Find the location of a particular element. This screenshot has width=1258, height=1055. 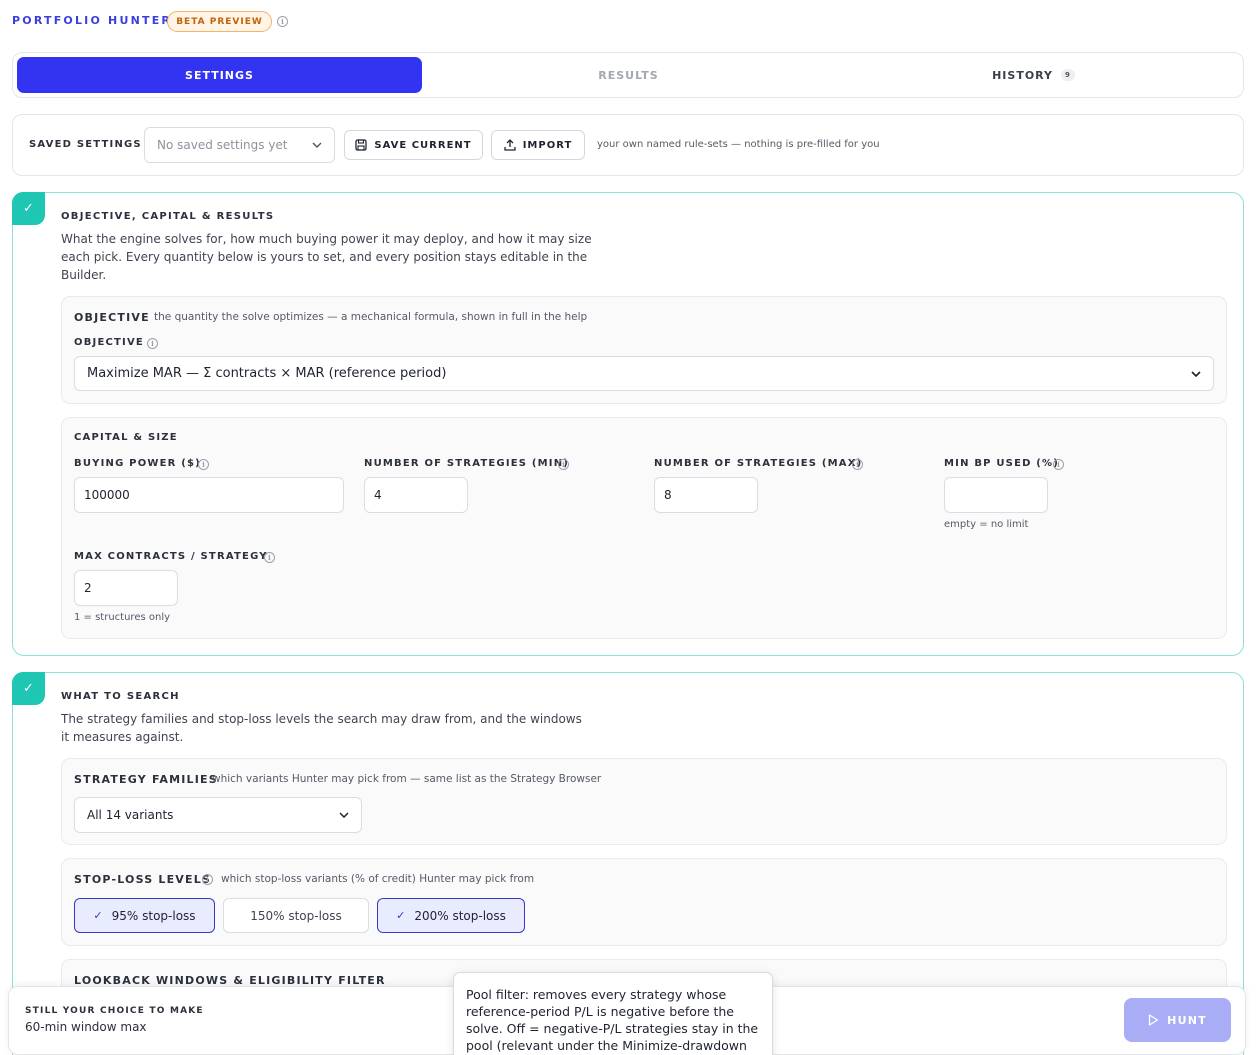

section1-title: OBJECTIVE, CAPITAL & RESULTS is located at coordinates (168, 216).